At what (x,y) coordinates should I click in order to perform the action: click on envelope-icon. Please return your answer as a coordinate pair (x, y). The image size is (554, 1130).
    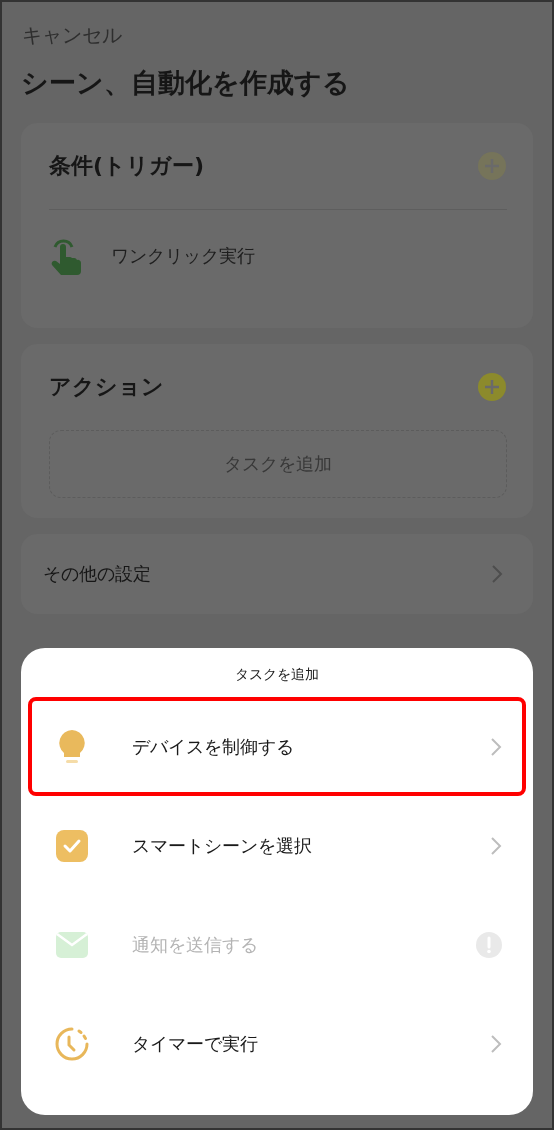
    Looking at the image, I should click on (72, 944).